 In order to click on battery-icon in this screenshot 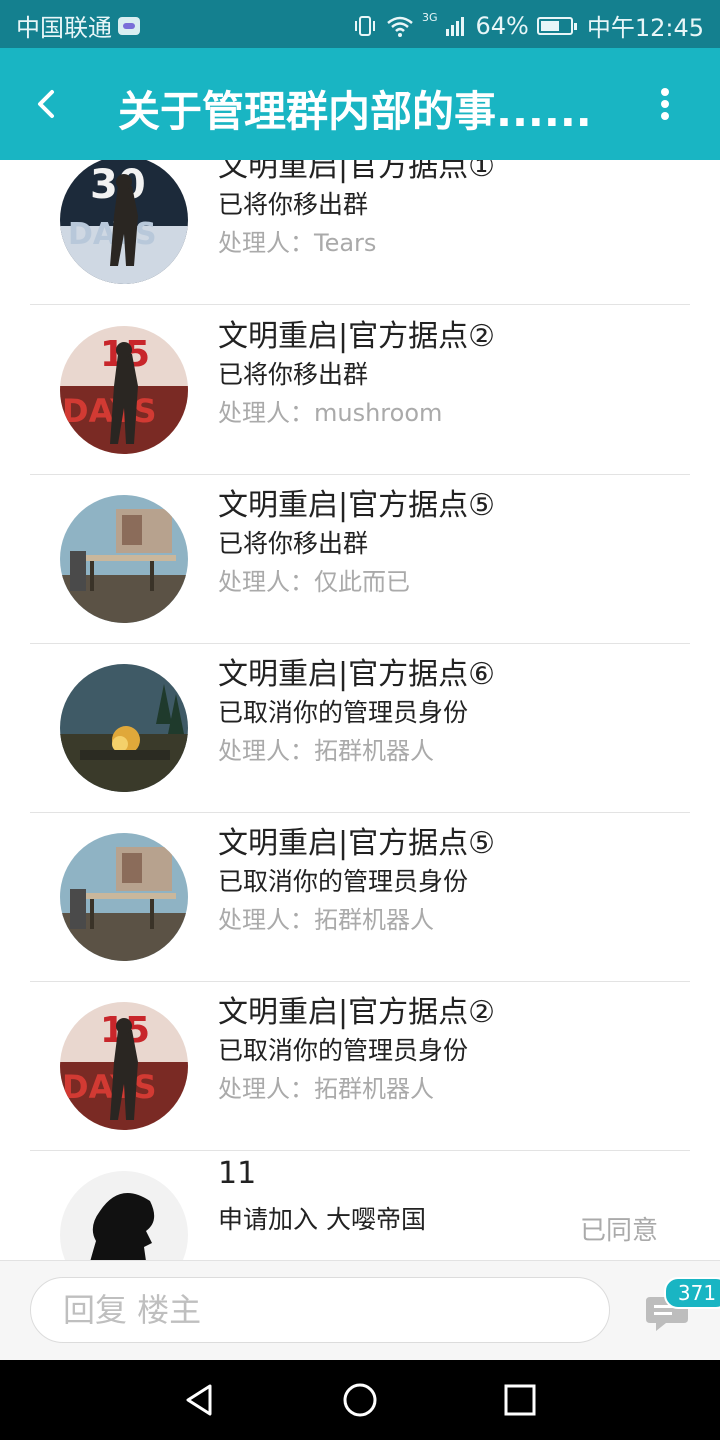, I will do `click(556, 25)`.